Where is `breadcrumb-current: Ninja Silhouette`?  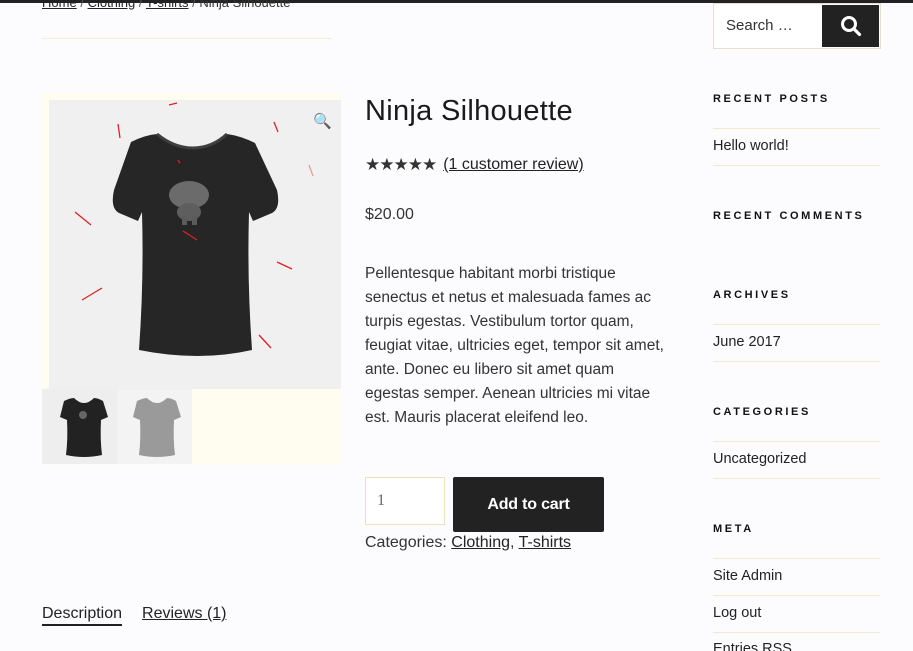 breadcrumb-current: Ninja Silhouette is located at coordinates (245, 5).